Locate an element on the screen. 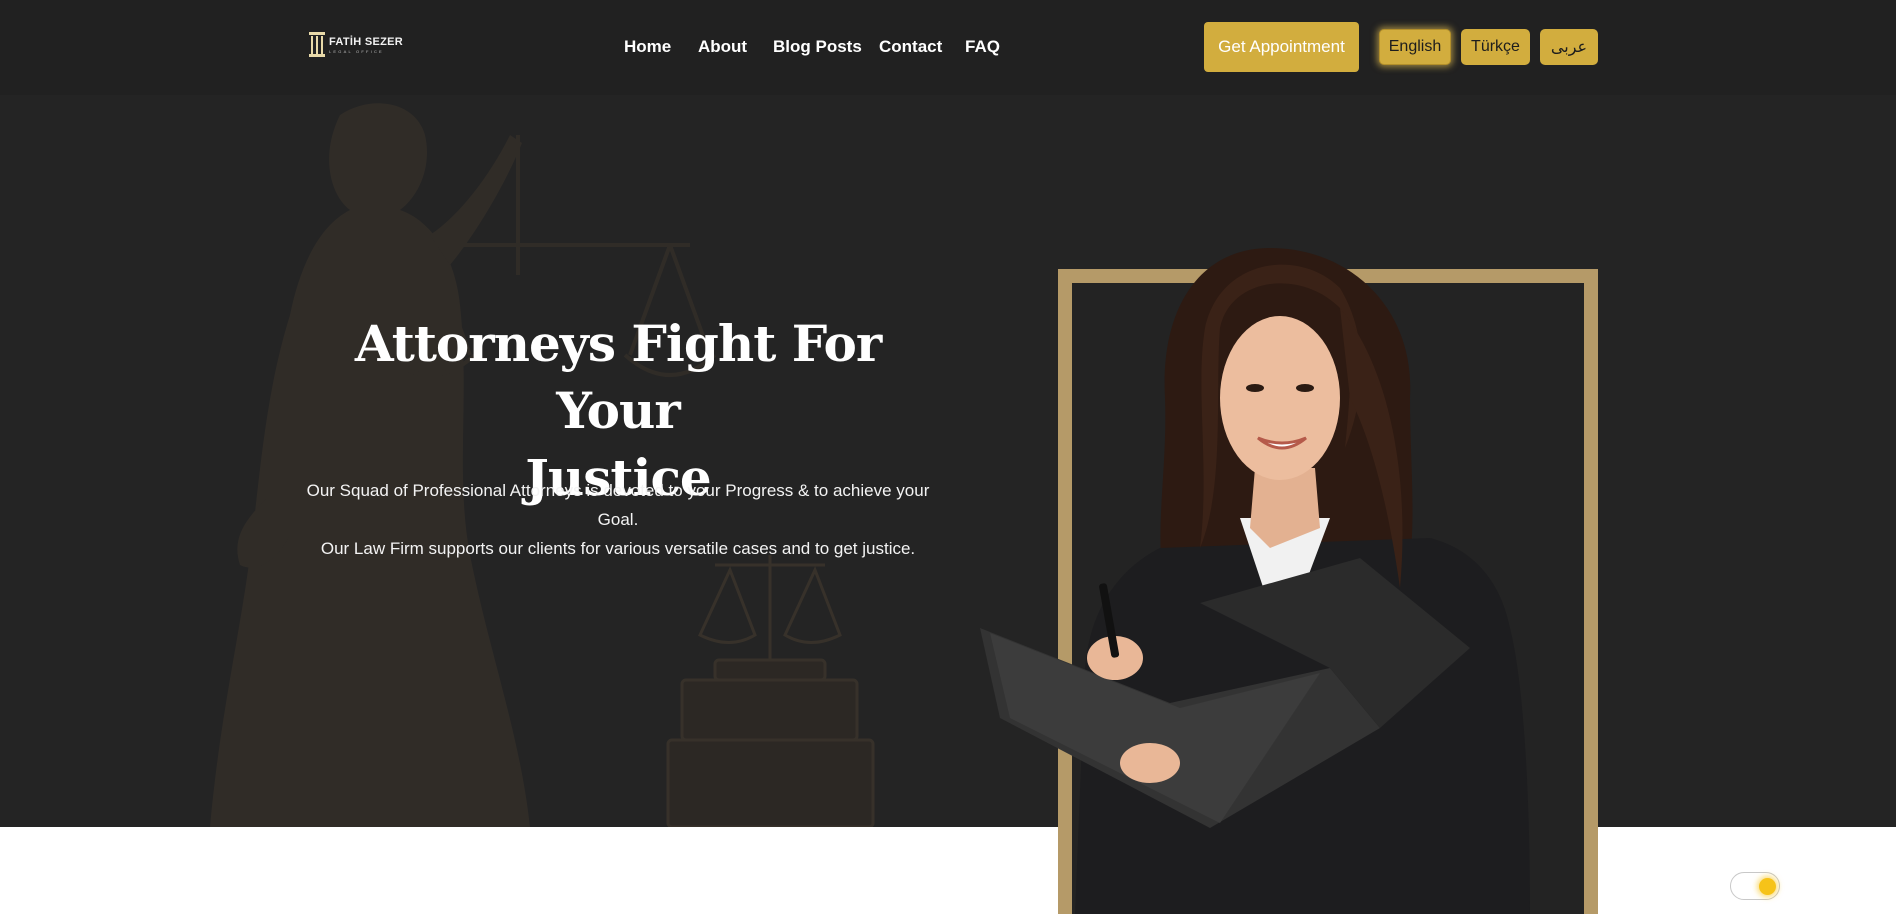  theme-toggle is located at coordinates (1755, 886).